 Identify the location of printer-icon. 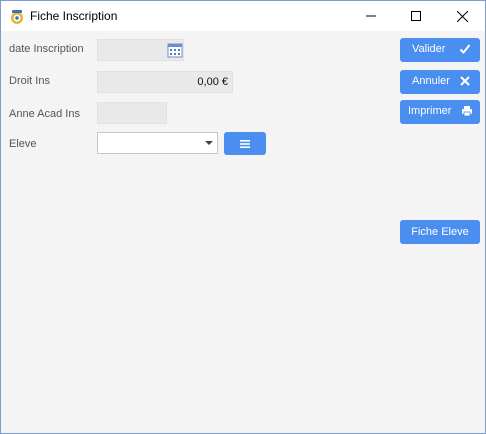
(467, 111).